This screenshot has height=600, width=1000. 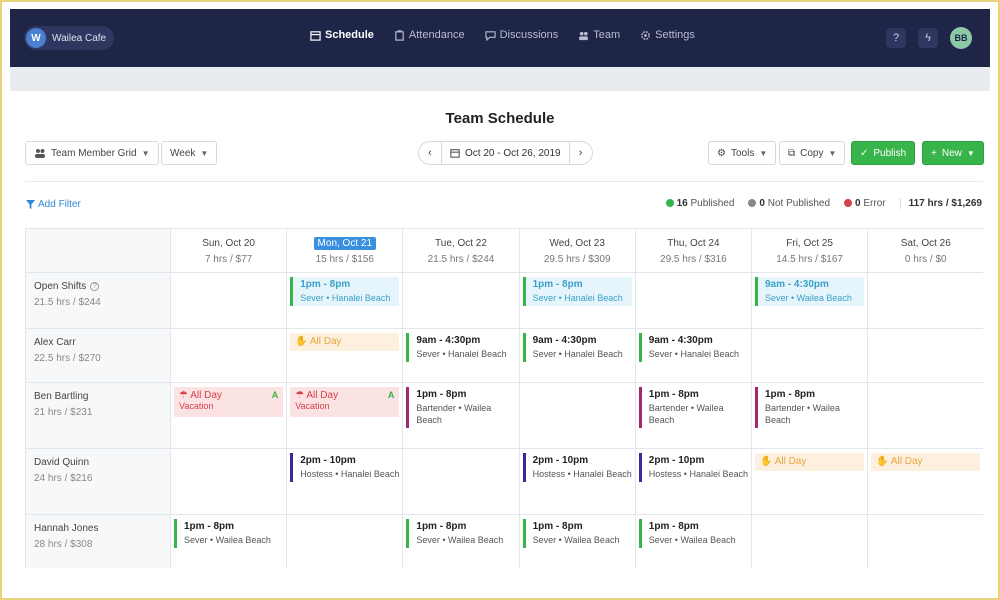 I want to click on open-shift-card: 9am - 4:30pmSever • Wailea Beach, so click(x=809, y=291).